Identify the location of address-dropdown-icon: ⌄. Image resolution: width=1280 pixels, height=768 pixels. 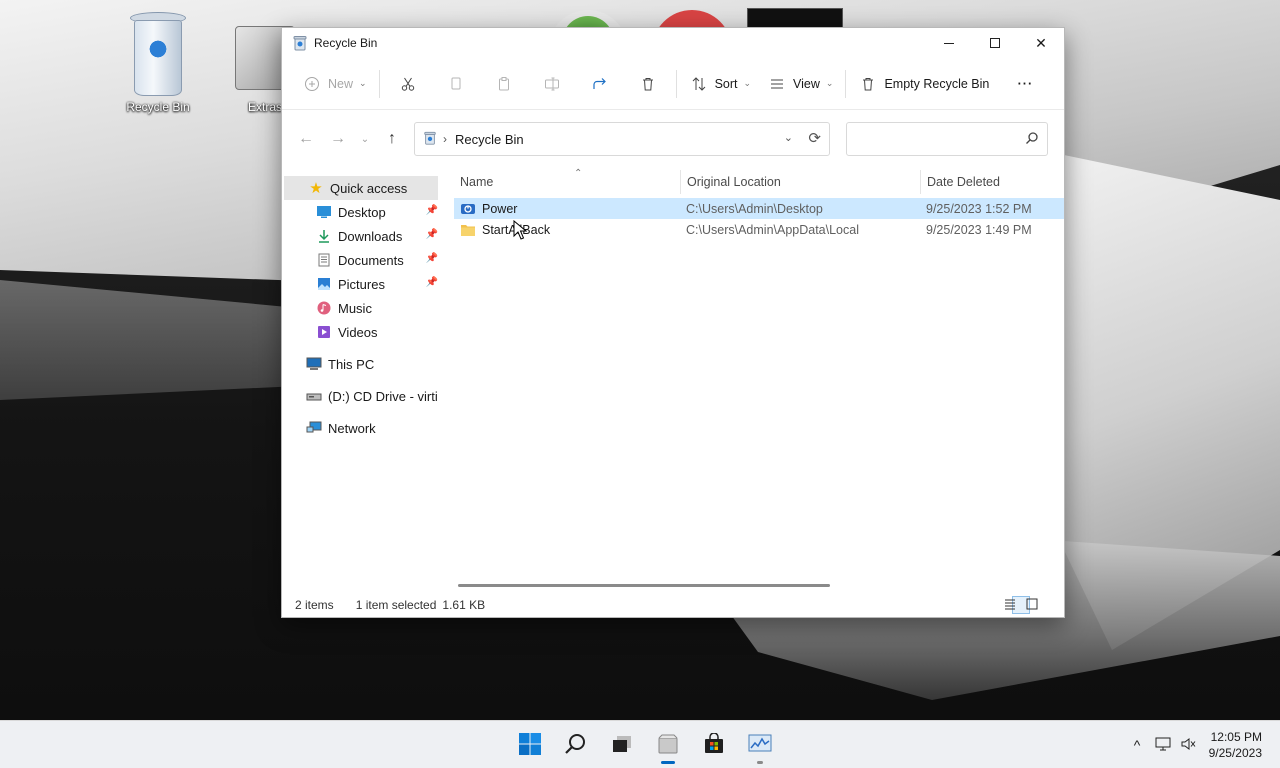
(788, 137).